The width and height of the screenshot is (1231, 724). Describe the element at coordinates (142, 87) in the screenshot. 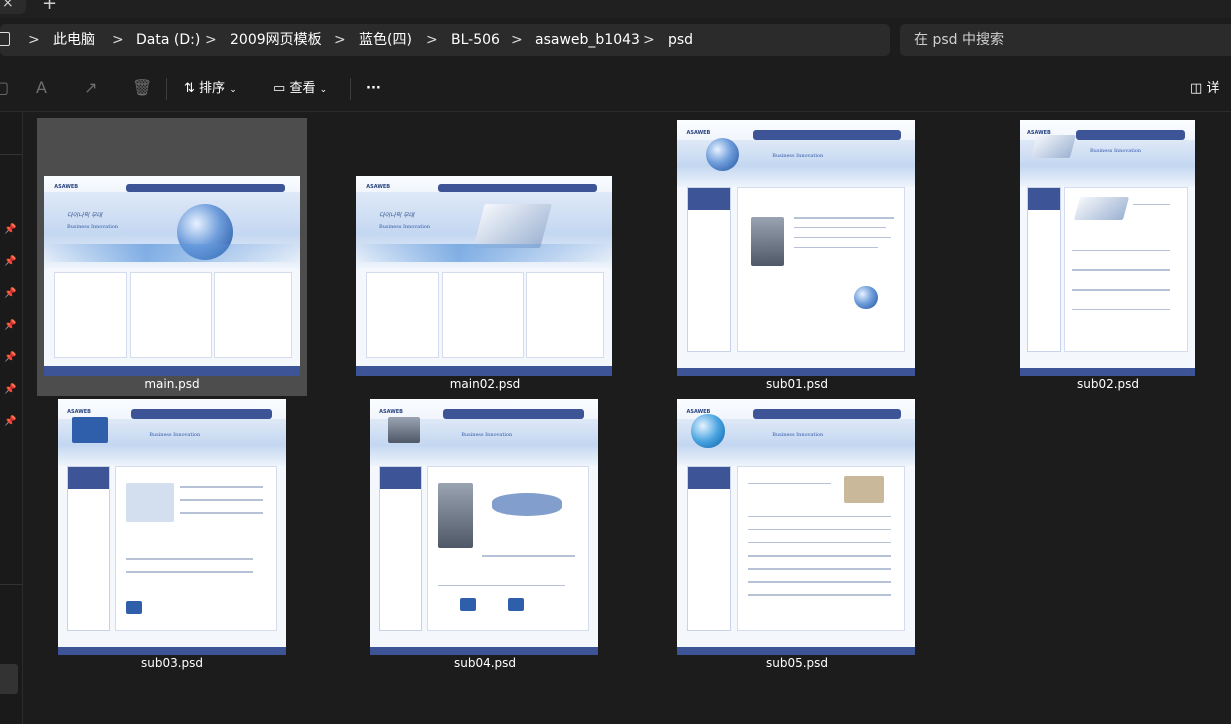

I see `delete-icon: 🗑` at that location.